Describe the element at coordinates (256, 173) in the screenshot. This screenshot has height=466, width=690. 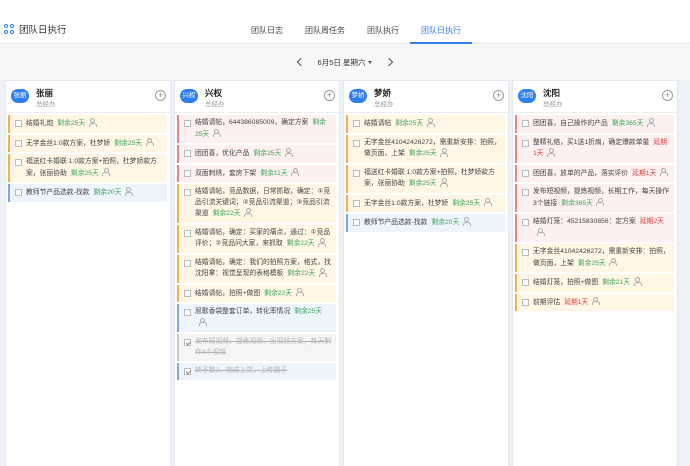
I see `task-card: 双面刺绣，套房下架 剩余11天` at that location.